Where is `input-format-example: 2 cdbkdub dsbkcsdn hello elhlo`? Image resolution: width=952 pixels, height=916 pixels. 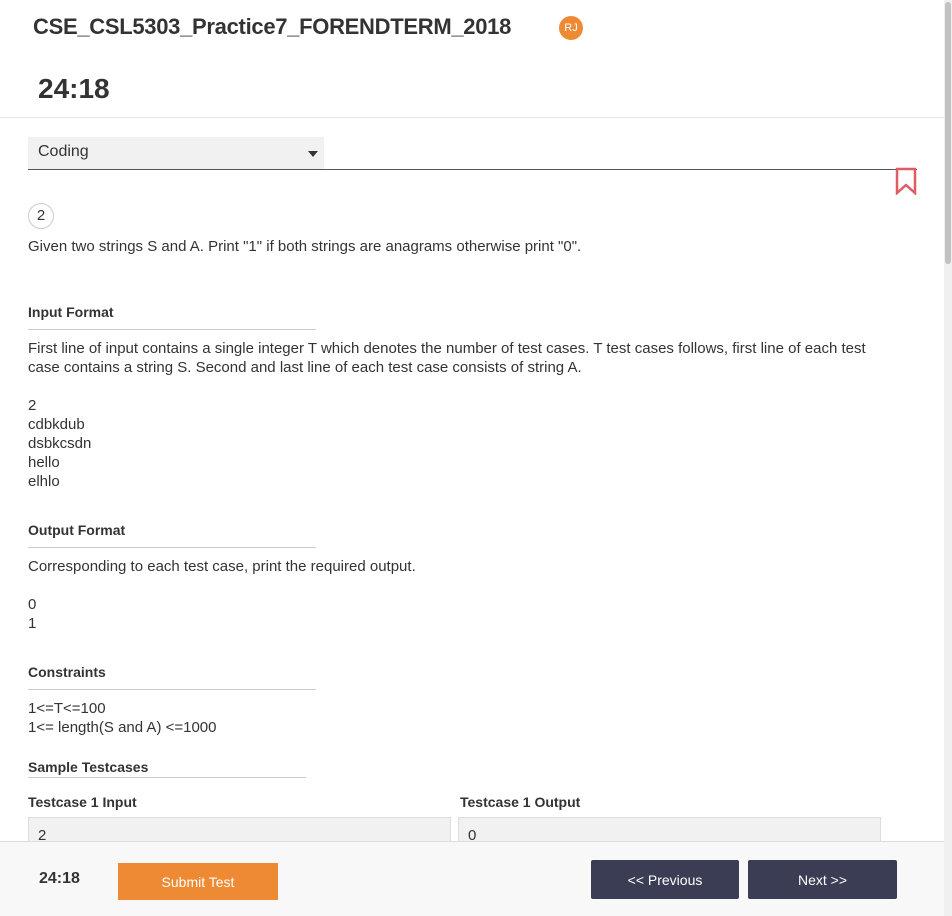
input-format-example: 2 cdbkdub dsbkcsdn hello elhlo is located at coordinates (448, 443).